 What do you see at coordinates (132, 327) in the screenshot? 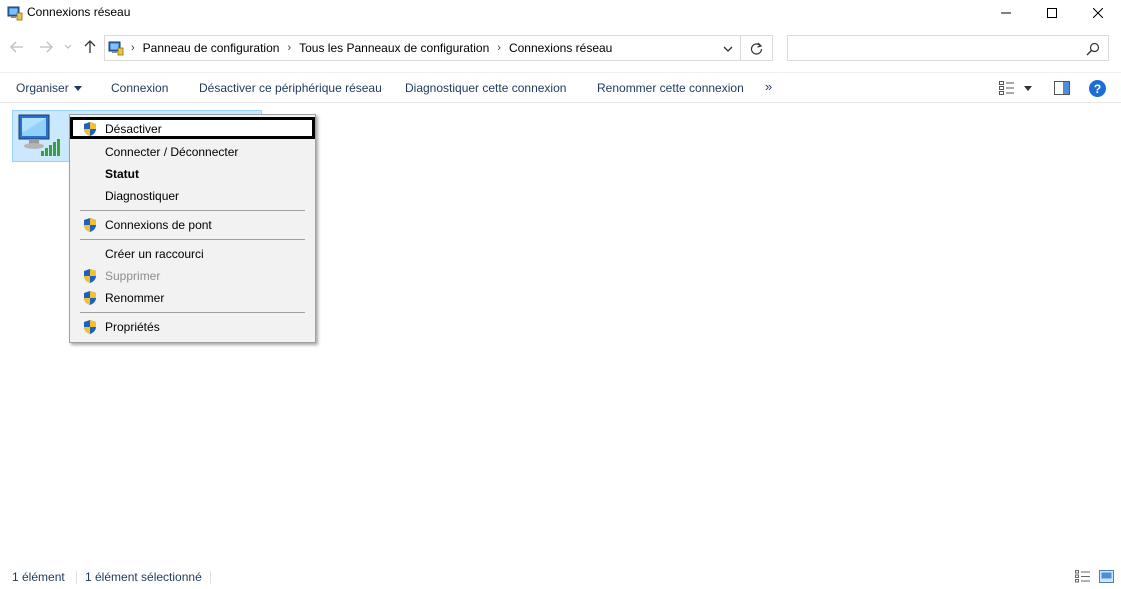
I see `menu-item-label: Propriétés` at bounding box center [132, 327].